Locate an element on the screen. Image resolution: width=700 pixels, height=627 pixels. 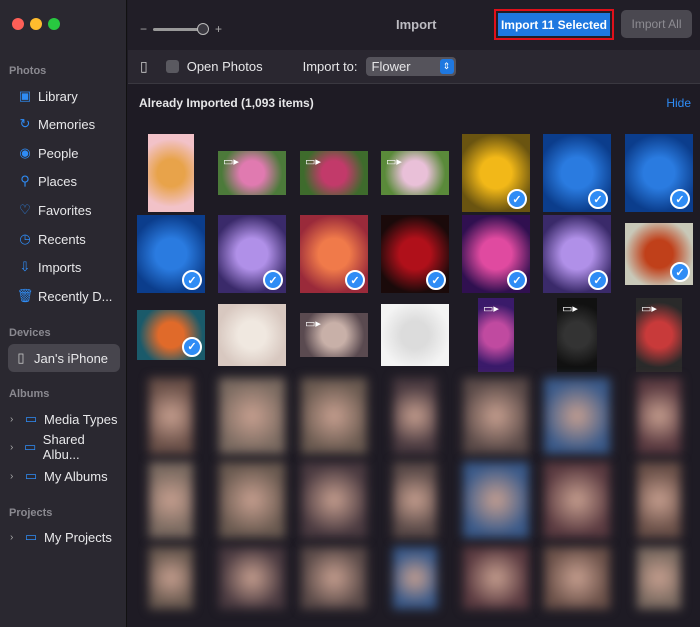
thumbnail-size-slider: − + is located at coordinates (181, 29).